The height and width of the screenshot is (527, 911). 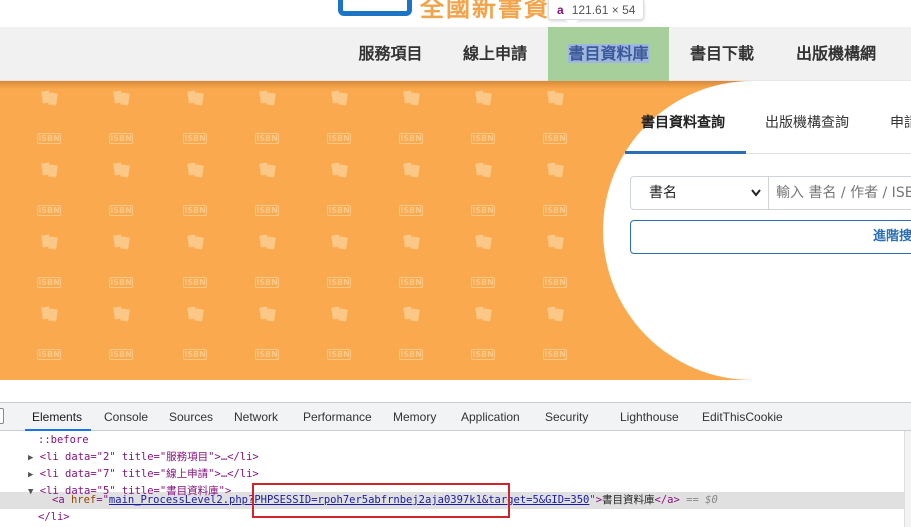 I want to click on advanced-search-button: 進階搜尋, so click(x=770, y=237).